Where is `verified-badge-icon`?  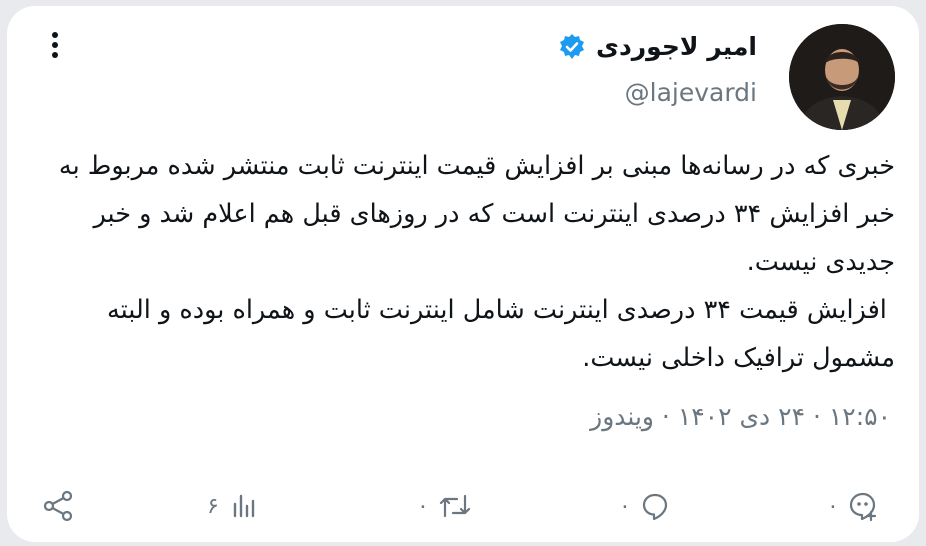
verified-badge-icon is located at coordinates (572, 46).